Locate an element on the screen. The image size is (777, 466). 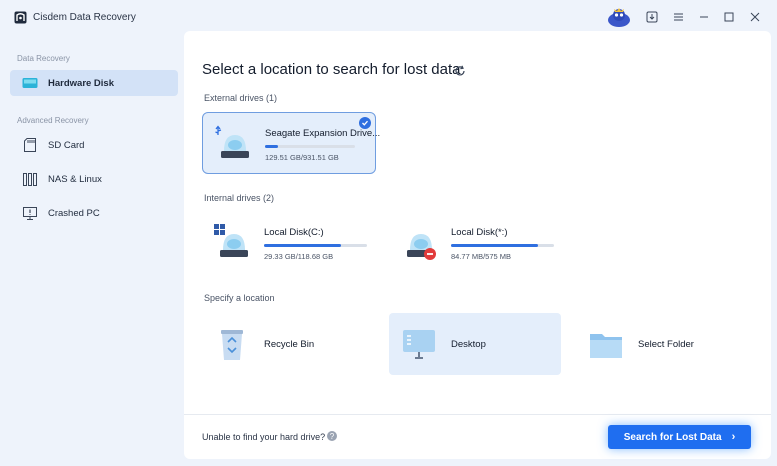
nas-icon is located at coordinates (30, 179).